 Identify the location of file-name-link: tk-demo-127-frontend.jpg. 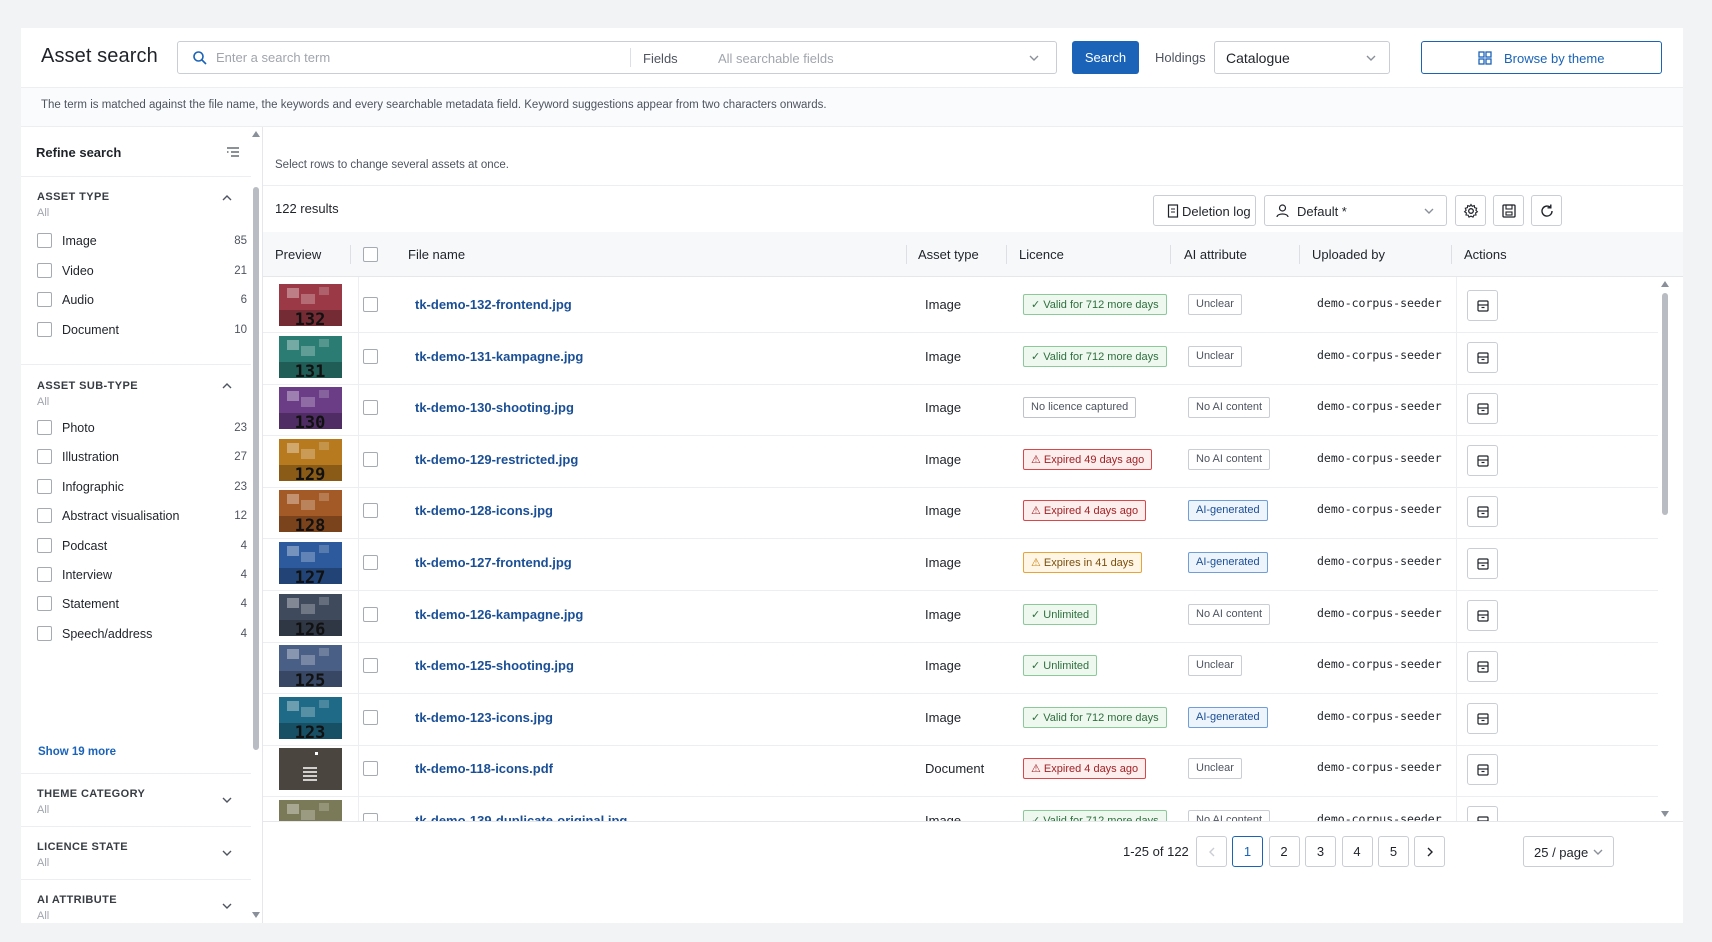
(493, 562).